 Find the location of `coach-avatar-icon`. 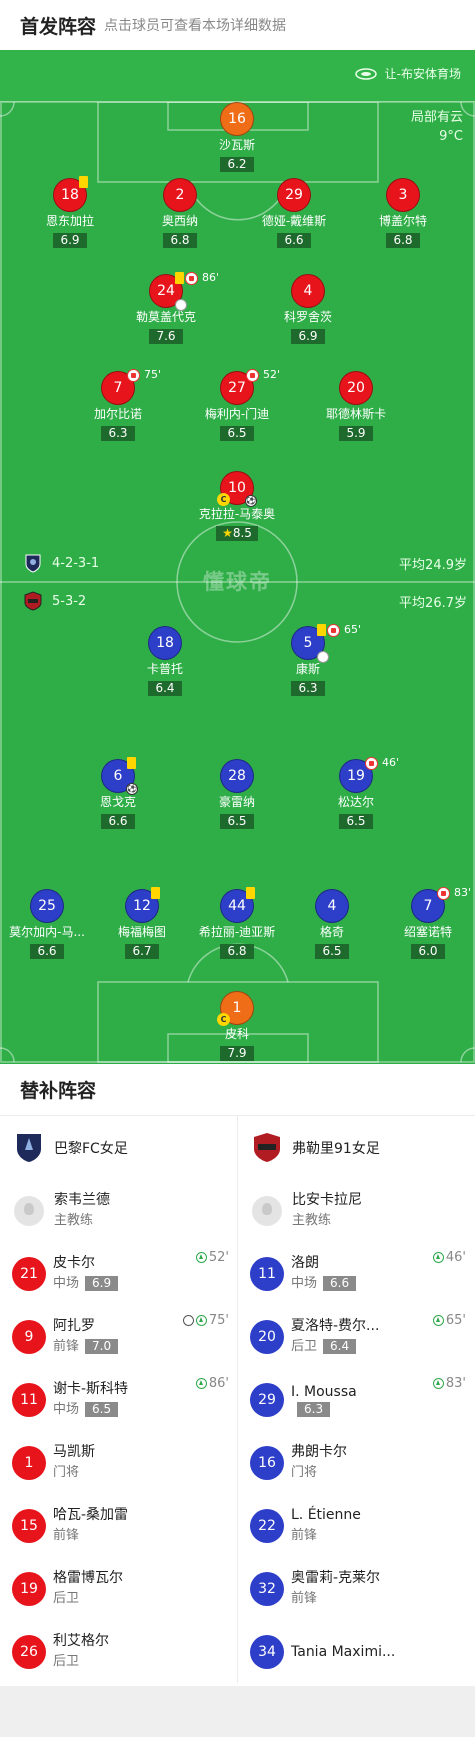

coach-avatar-icon is located at coordinates (267, 1211).